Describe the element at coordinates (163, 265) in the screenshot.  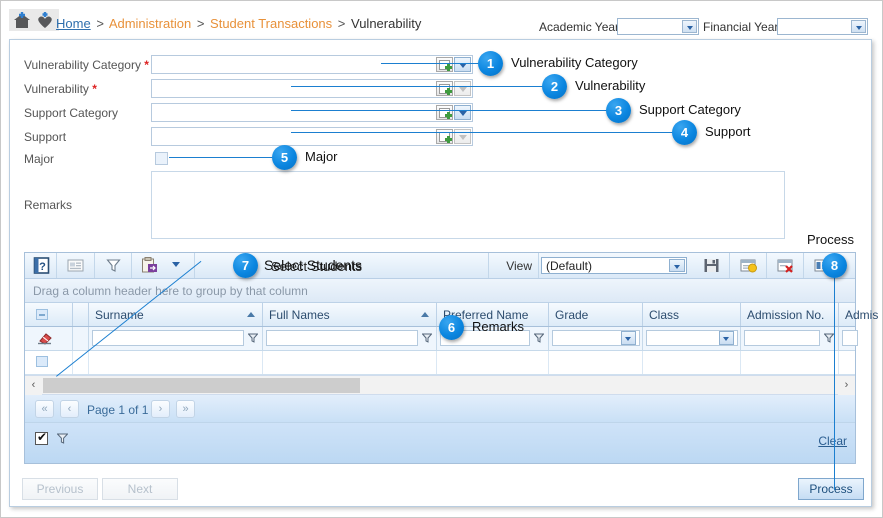
I see `export-button` at that location.